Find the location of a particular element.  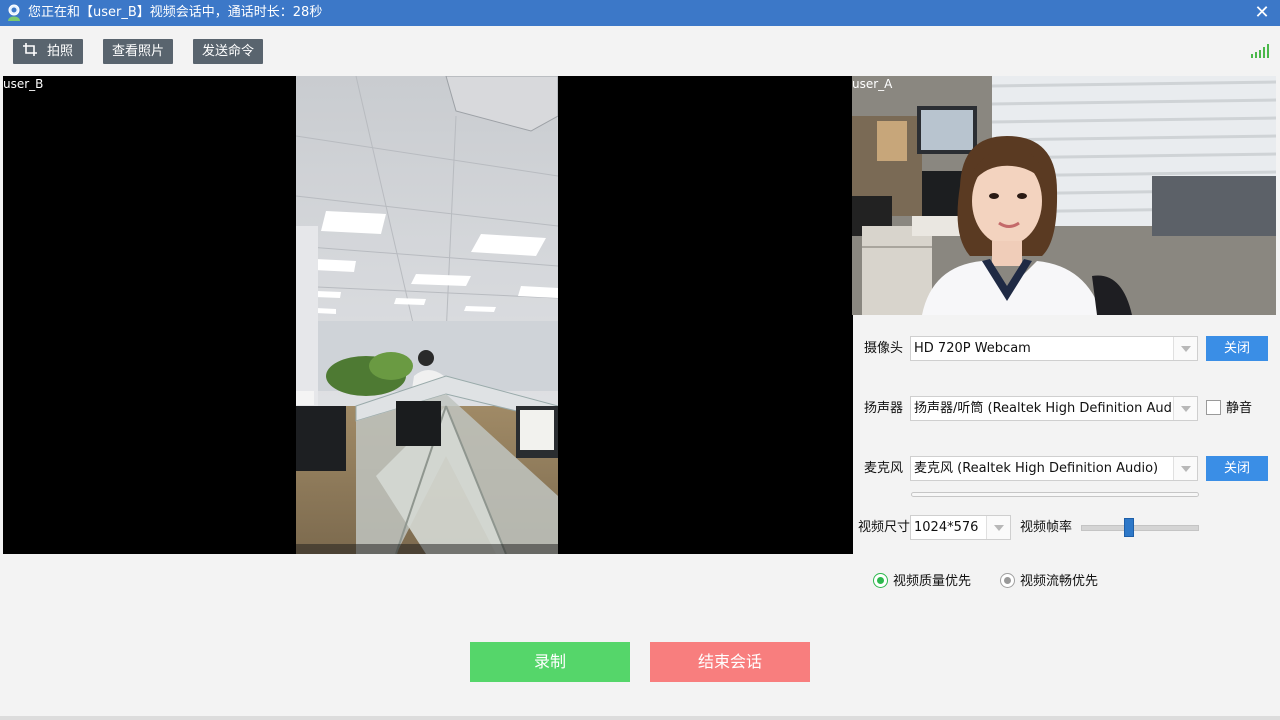

smooth-priority-radio is located at coordinates (1007, 580).